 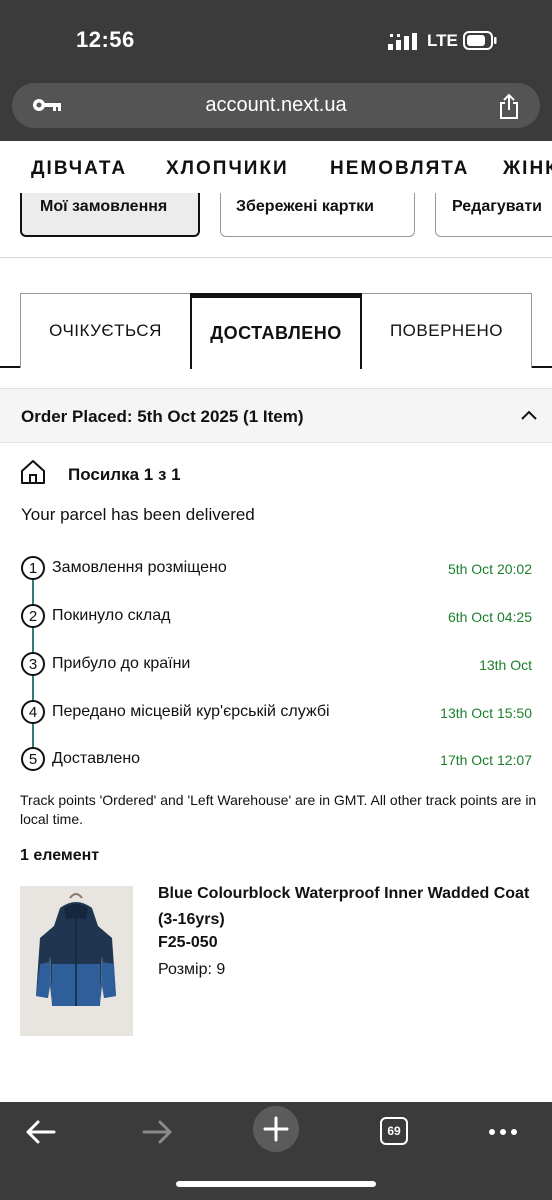 I want to click on back-icon, so click(x=40, y=1132).